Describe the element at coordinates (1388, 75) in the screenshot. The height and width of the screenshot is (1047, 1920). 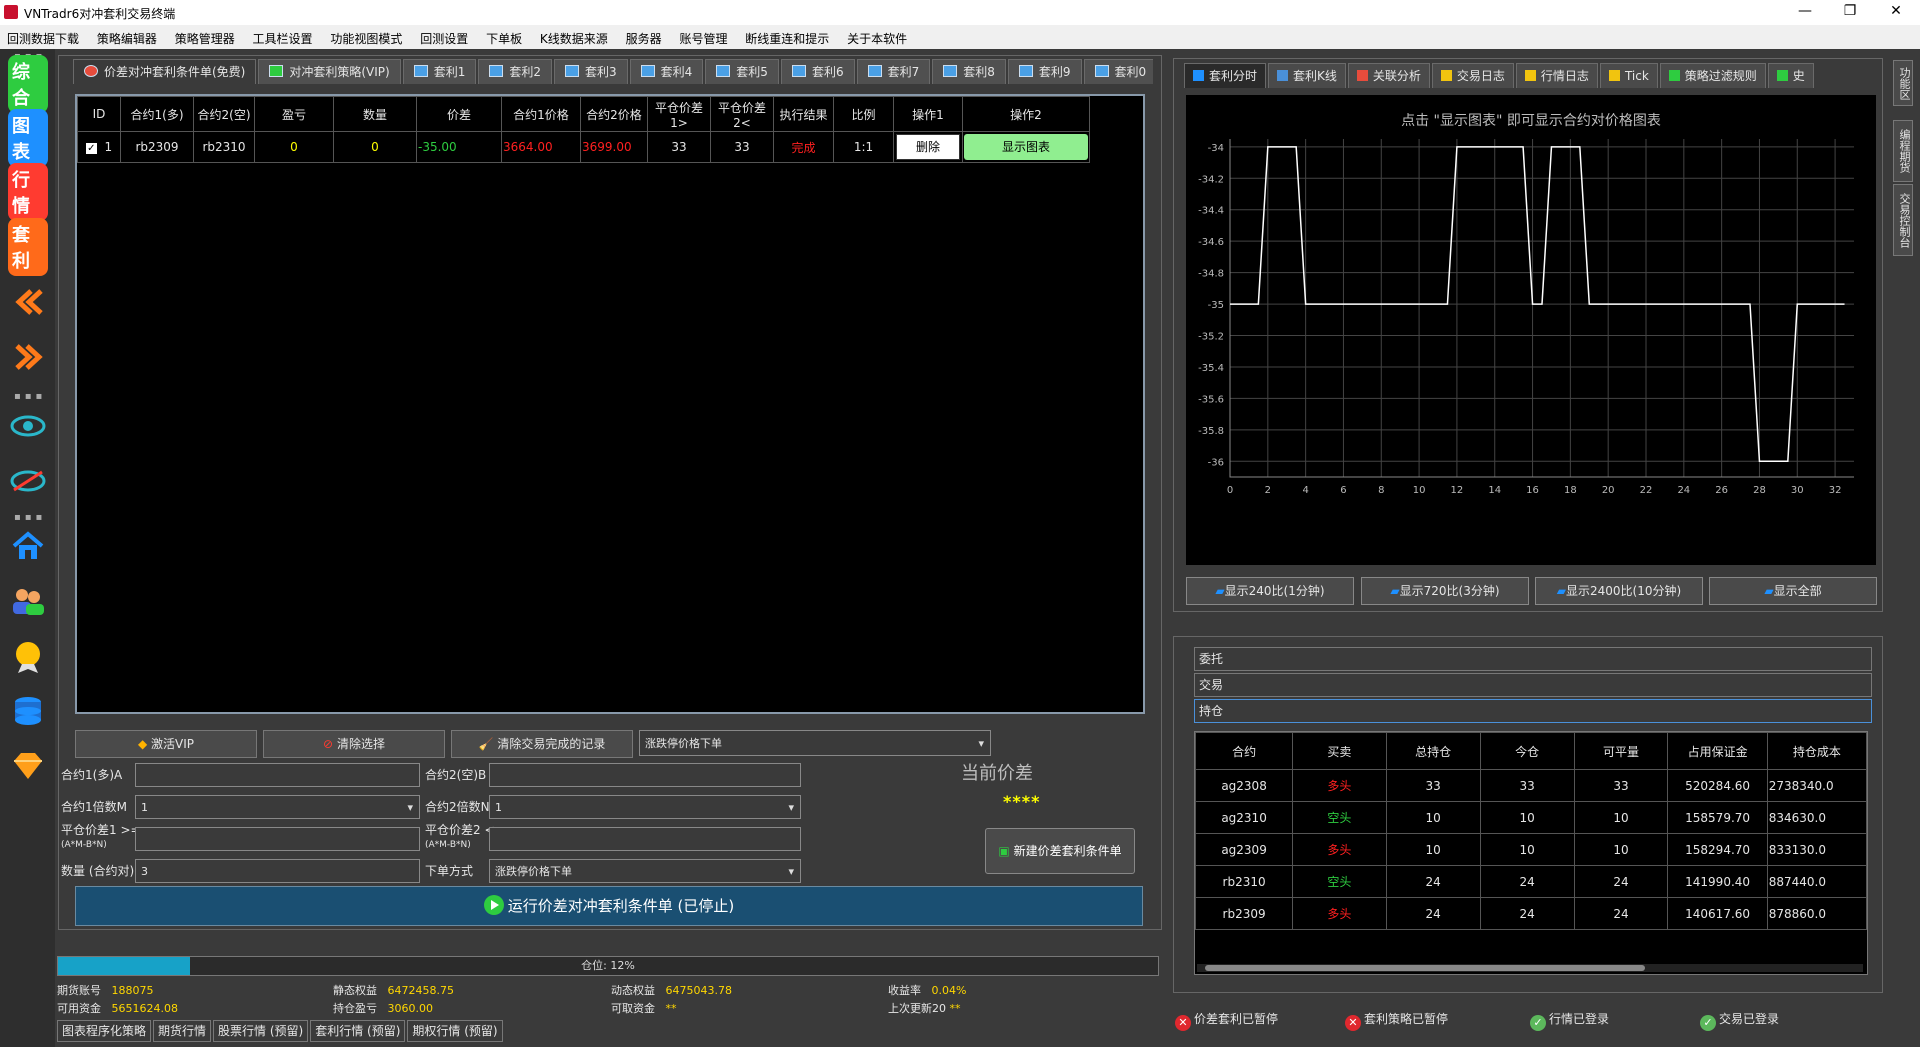
I see `tab-correlation: 关联分析` at that location.